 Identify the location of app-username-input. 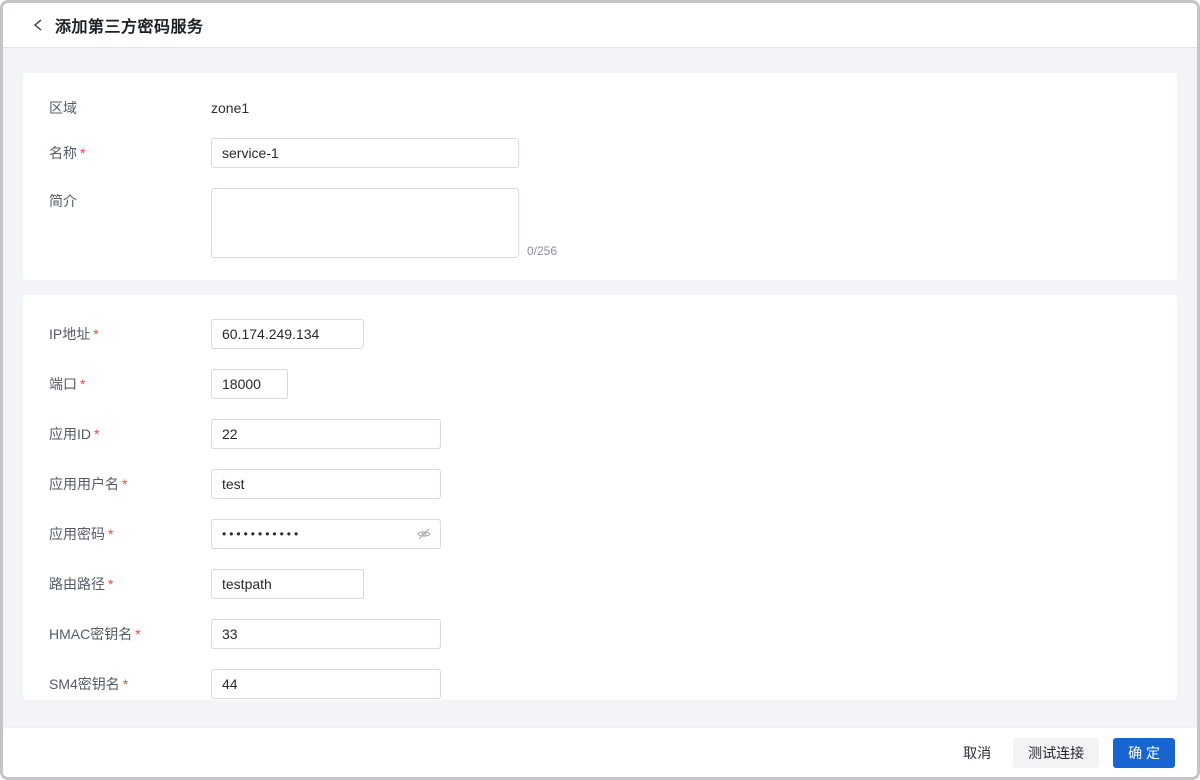
(326, 484).